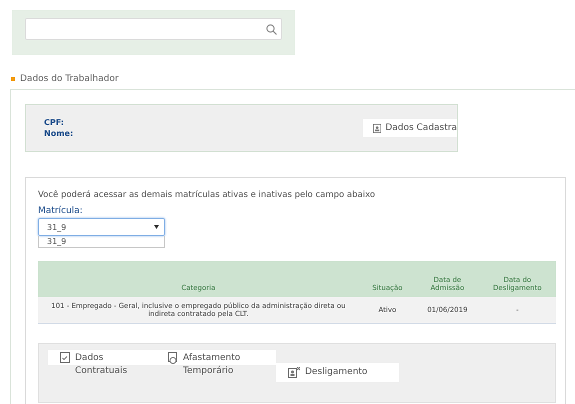 Image resolution: width=575 pixels, height=404 pixels. What do you see at coordinates (101, 227) in the screenshot?
I see `enrollment-select: 31_9` at bounding box center [101, 227].